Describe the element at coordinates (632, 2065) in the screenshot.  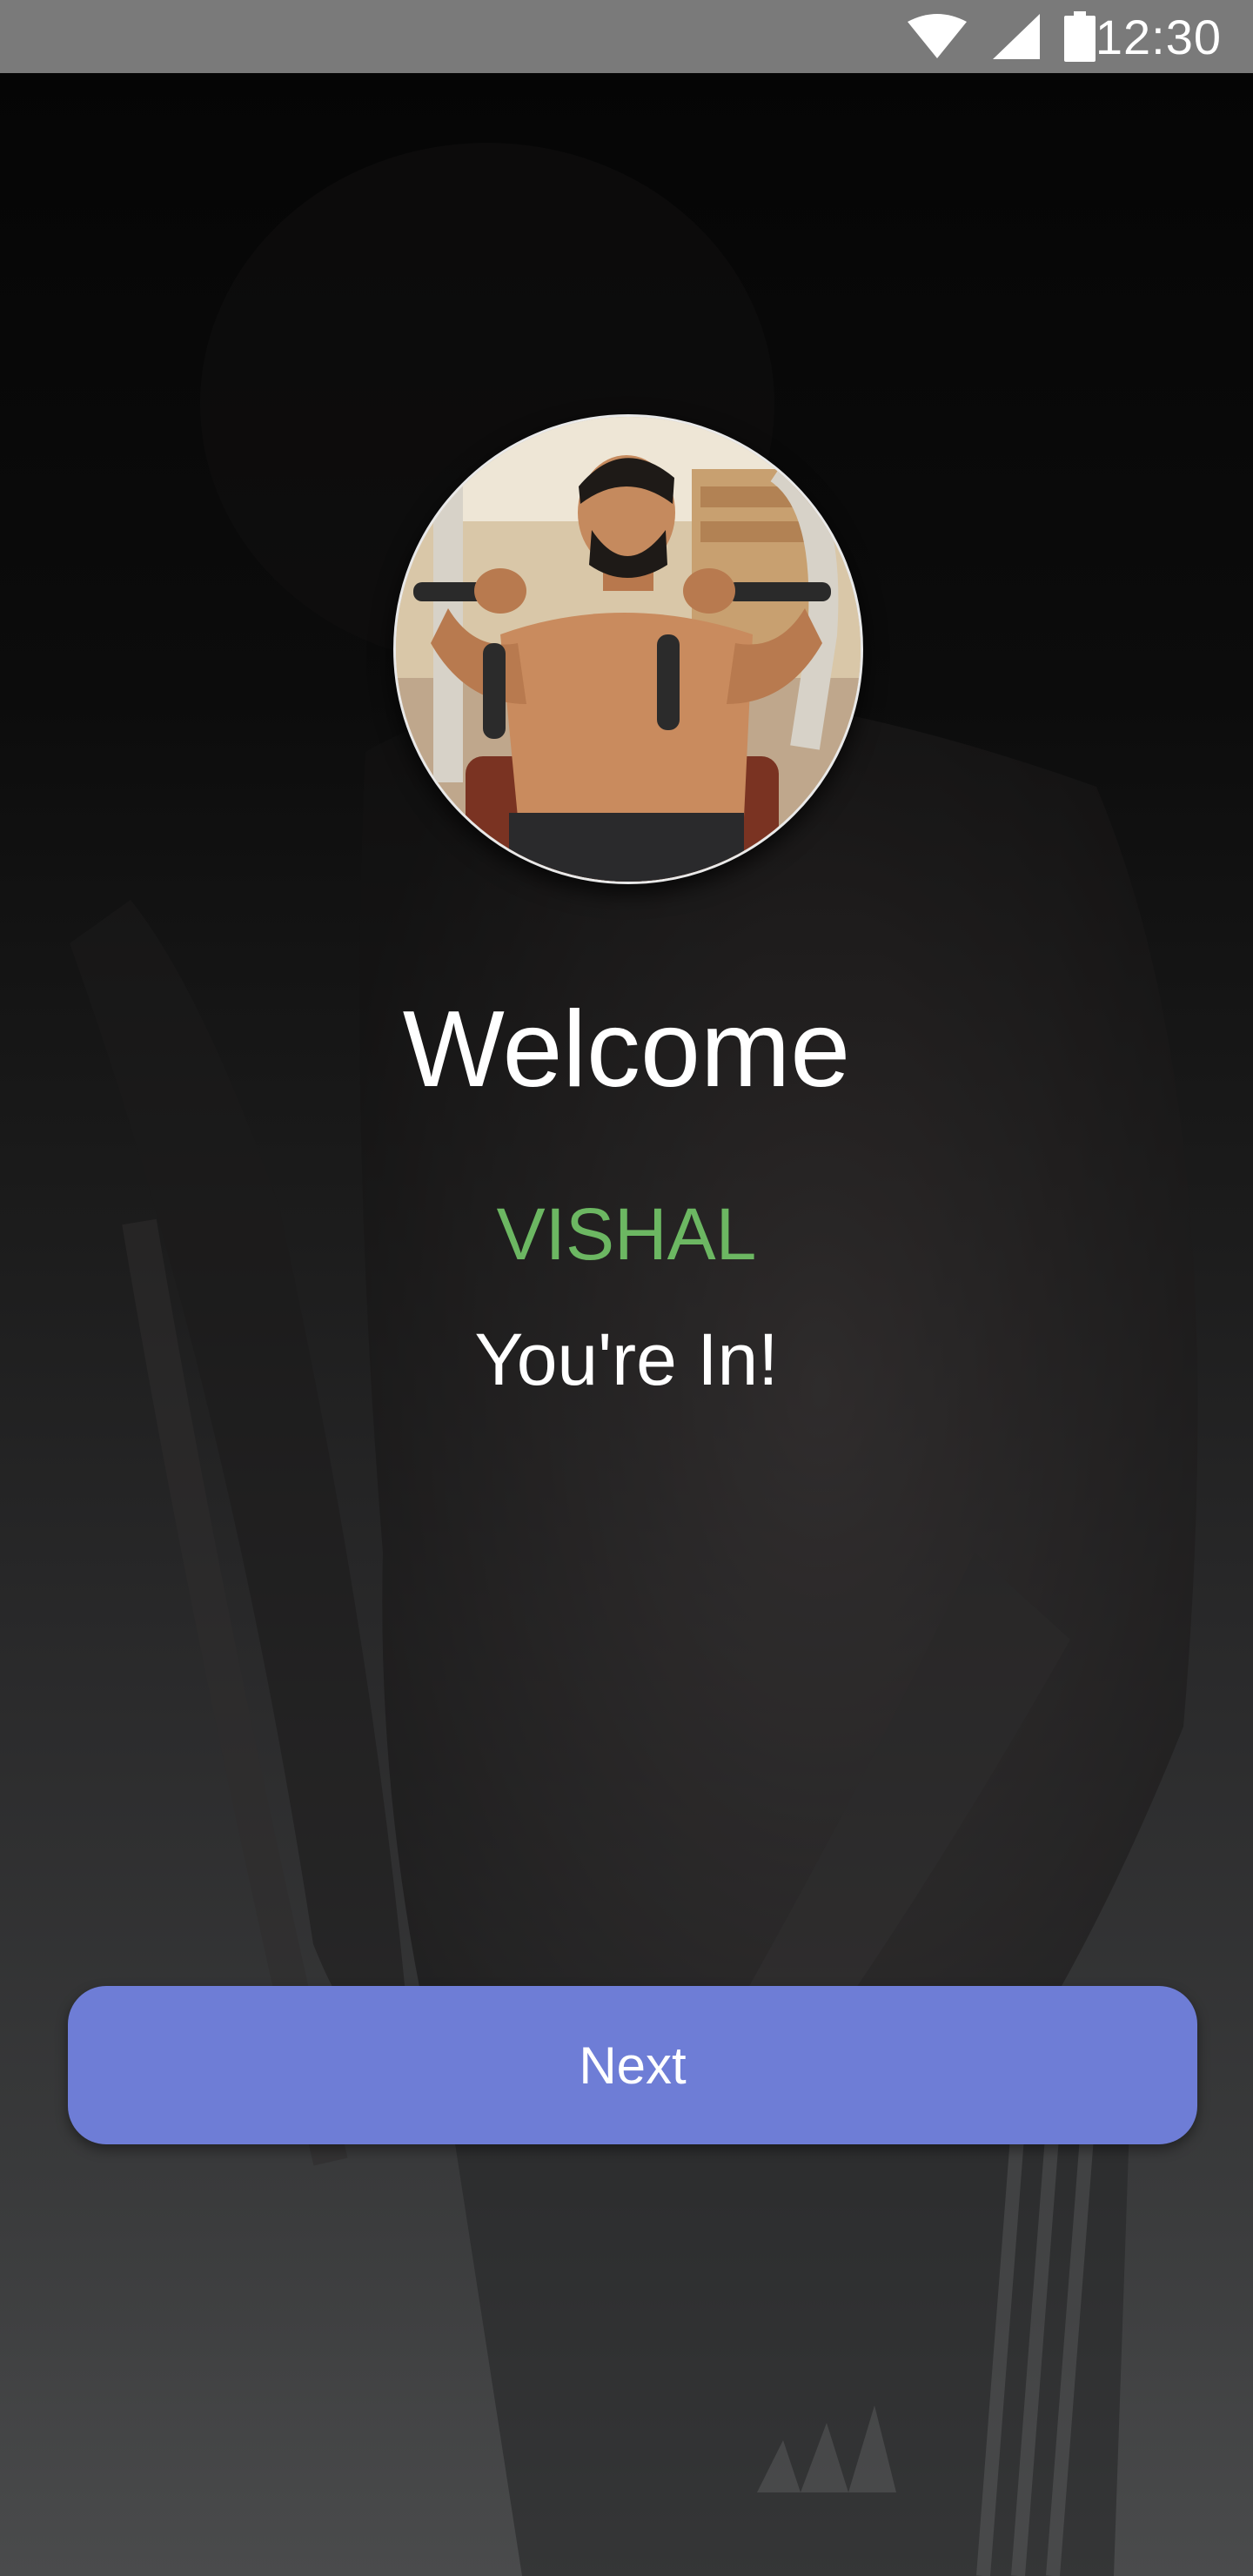
I see `next-button: Next` at that location.